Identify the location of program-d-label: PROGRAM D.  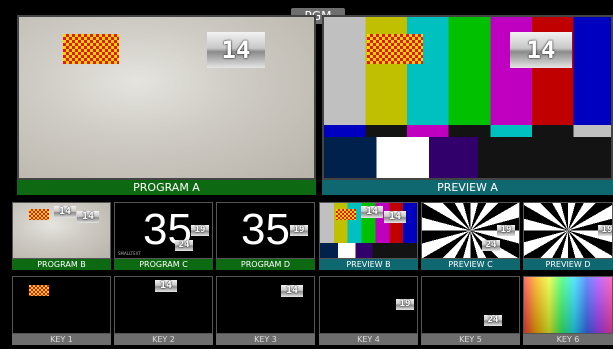
(265, 264).